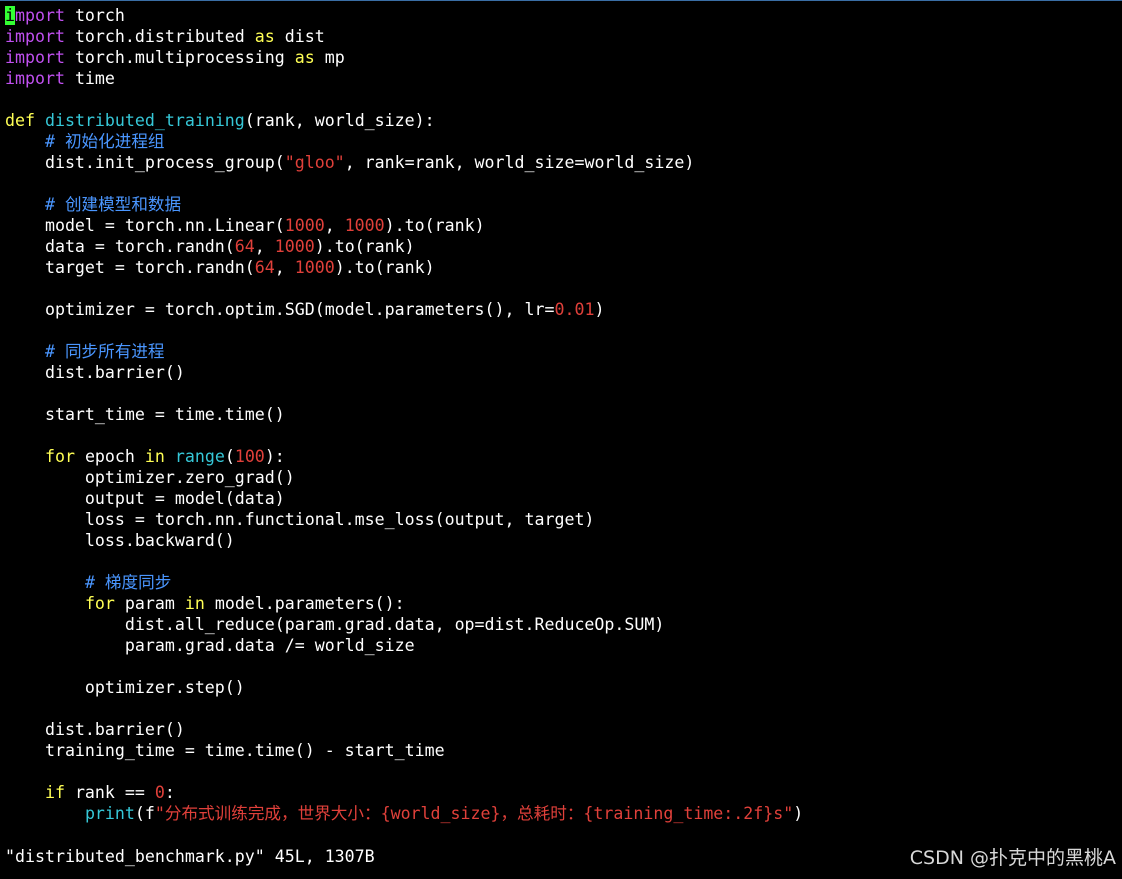 The height and width of the screenshot is (879, 1122). I want to click on code-token: (, so click(229, 456).